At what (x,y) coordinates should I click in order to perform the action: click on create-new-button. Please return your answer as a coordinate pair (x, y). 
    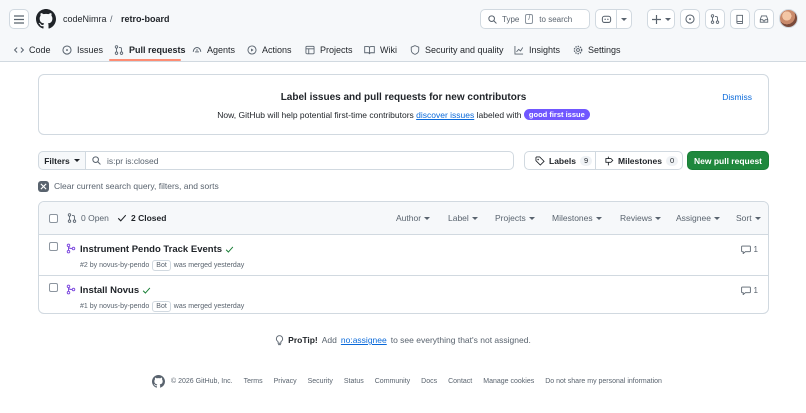
    Looking at the image, I should click on (661, 19).